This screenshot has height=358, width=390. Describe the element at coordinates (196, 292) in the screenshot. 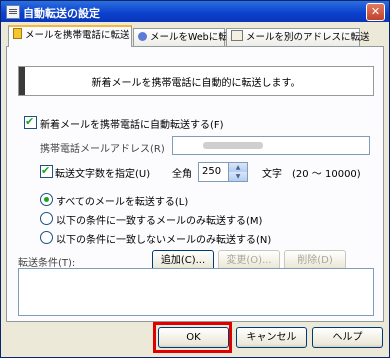

I see `conditions-list` at that location.